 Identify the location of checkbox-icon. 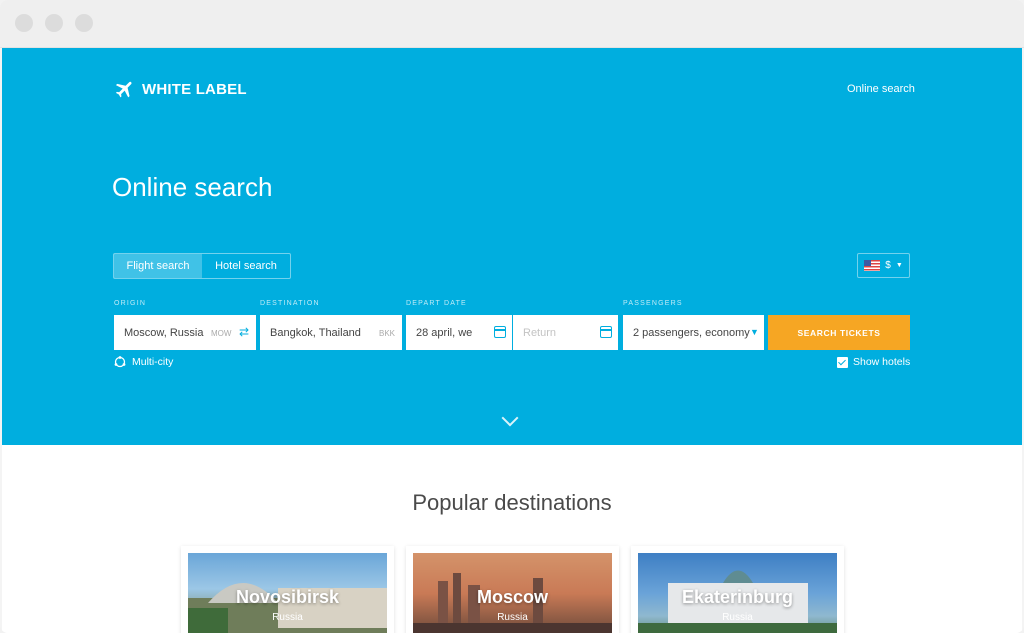
(842, 362).